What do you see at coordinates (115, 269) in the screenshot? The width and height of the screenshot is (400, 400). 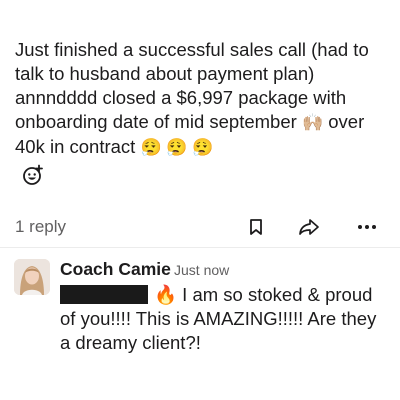 I see `reply-author: Coach Camie` at bounding box center [115, 269].